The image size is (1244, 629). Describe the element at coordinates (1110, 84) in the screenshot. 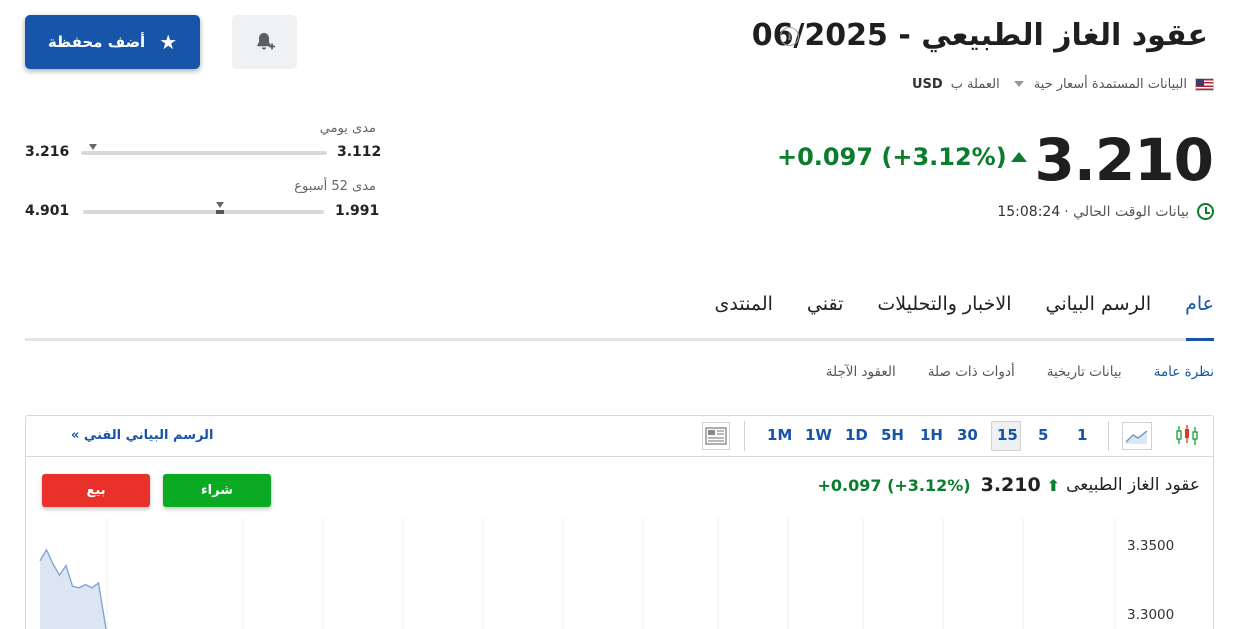

I see `data-source-label: البيانات المستمدة أسعار حية` at that location.